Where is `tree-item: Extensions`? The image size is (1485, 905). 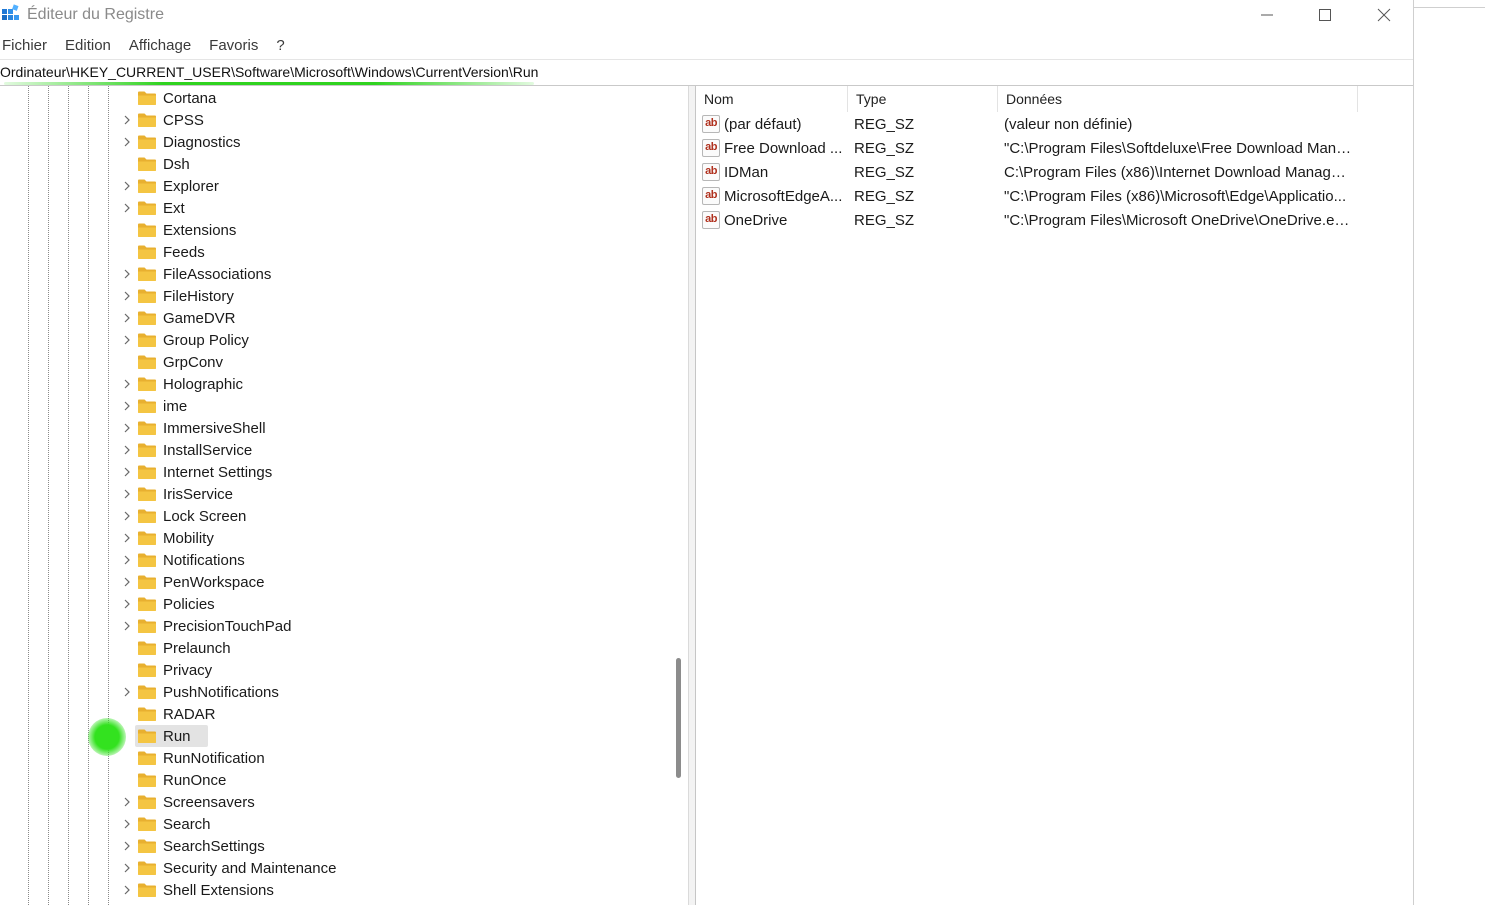
tree-item: Extensions is located at coordinates (178, 230).